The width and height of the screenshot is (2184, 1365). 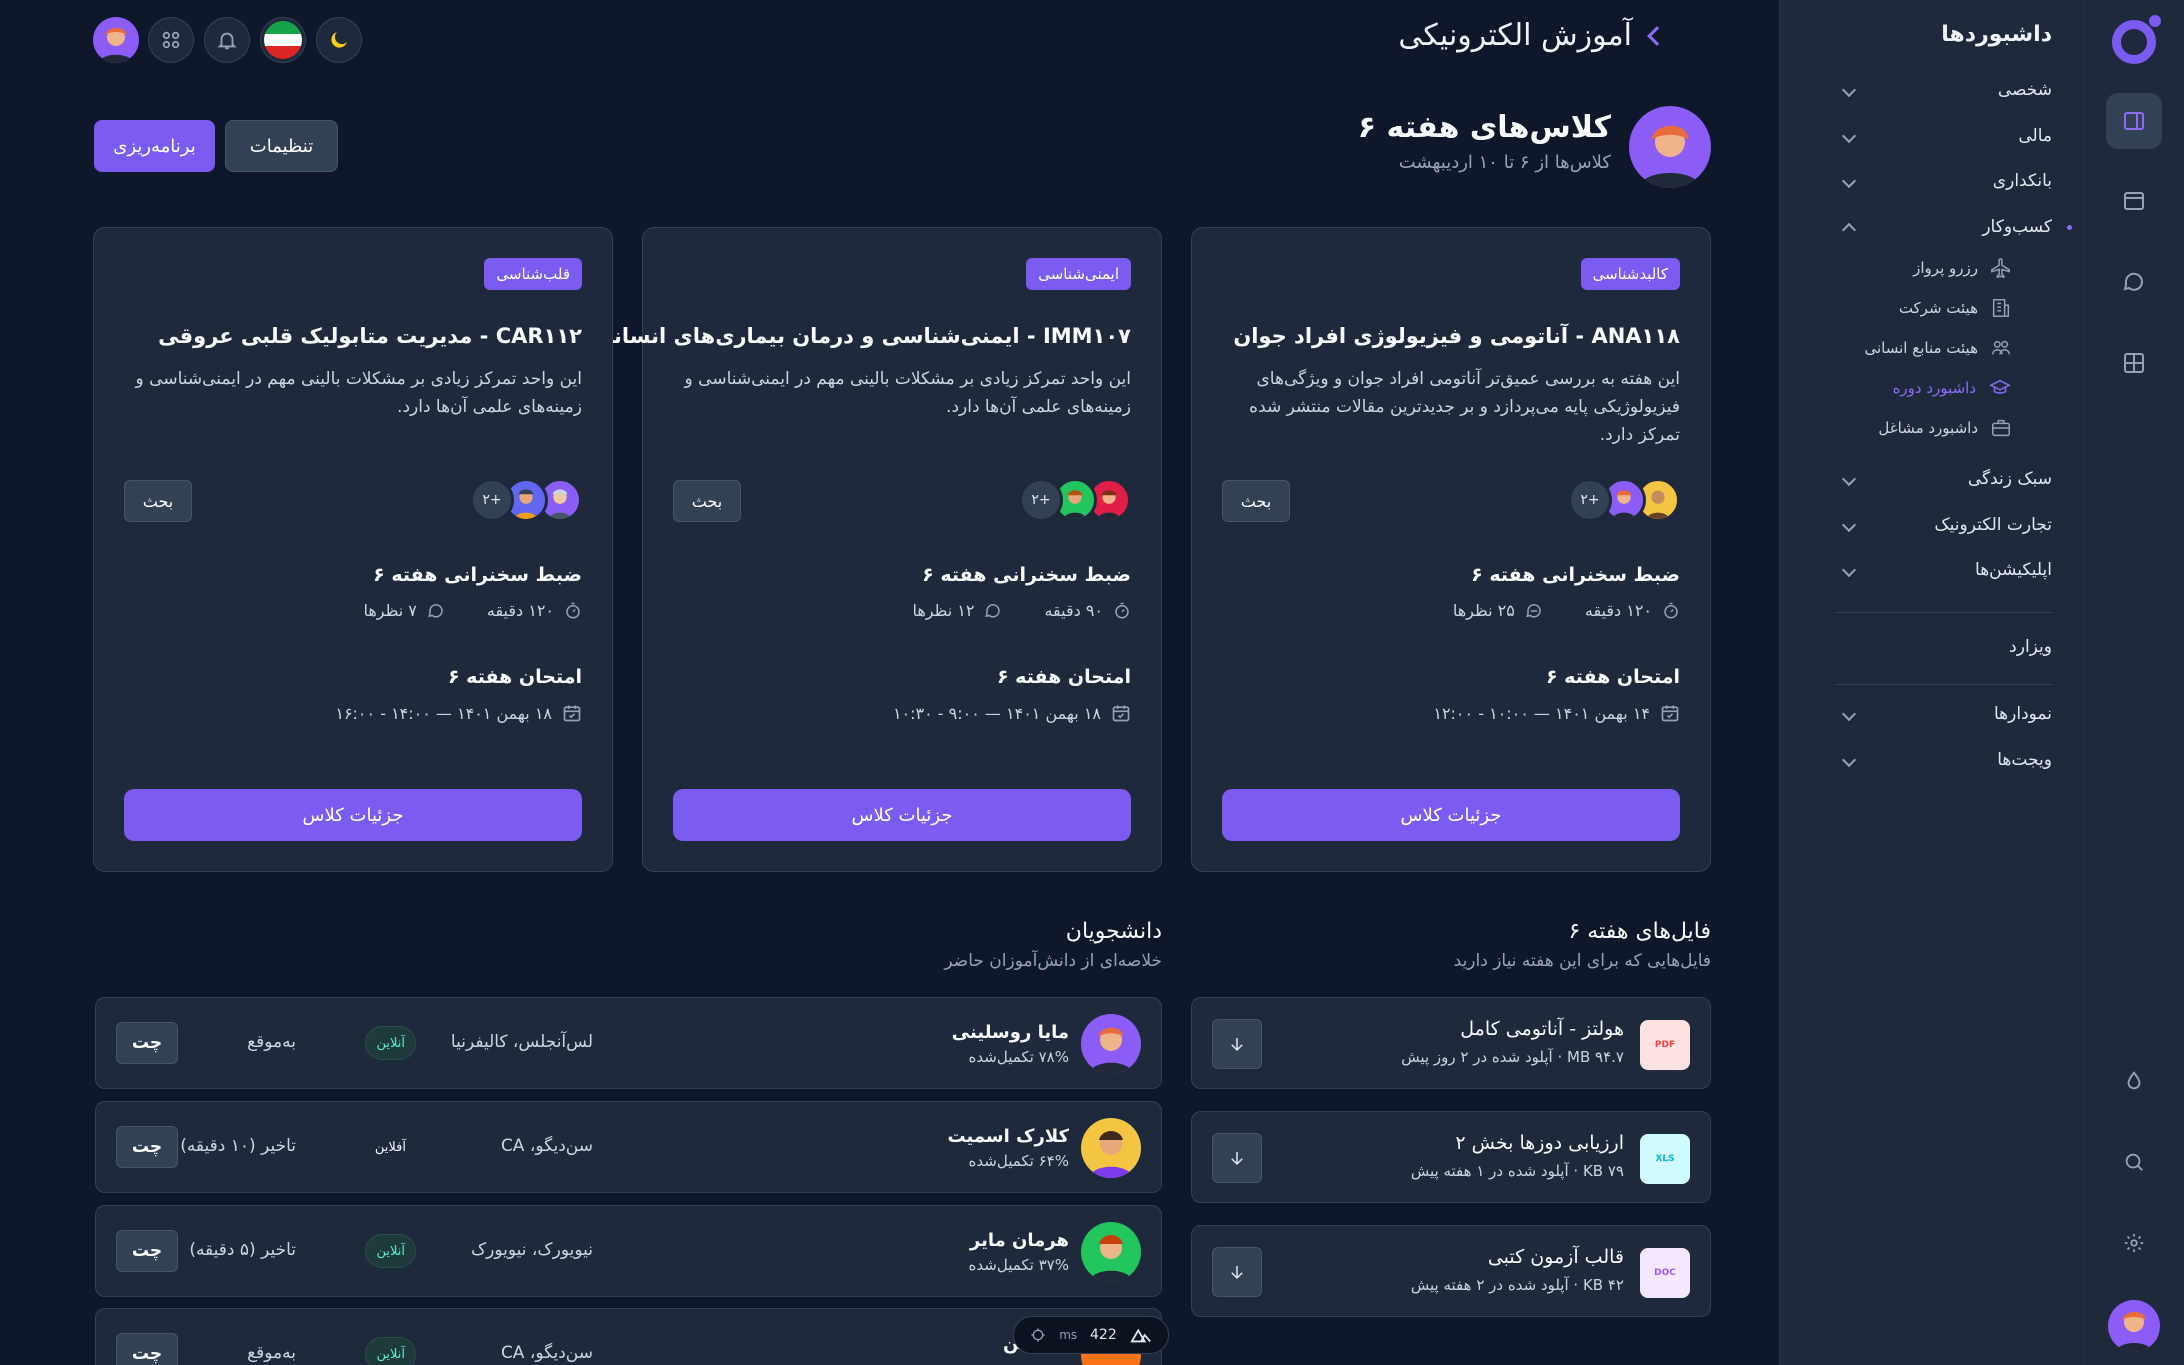 I want to click on class-avatar, so click(x=1670, y=147).